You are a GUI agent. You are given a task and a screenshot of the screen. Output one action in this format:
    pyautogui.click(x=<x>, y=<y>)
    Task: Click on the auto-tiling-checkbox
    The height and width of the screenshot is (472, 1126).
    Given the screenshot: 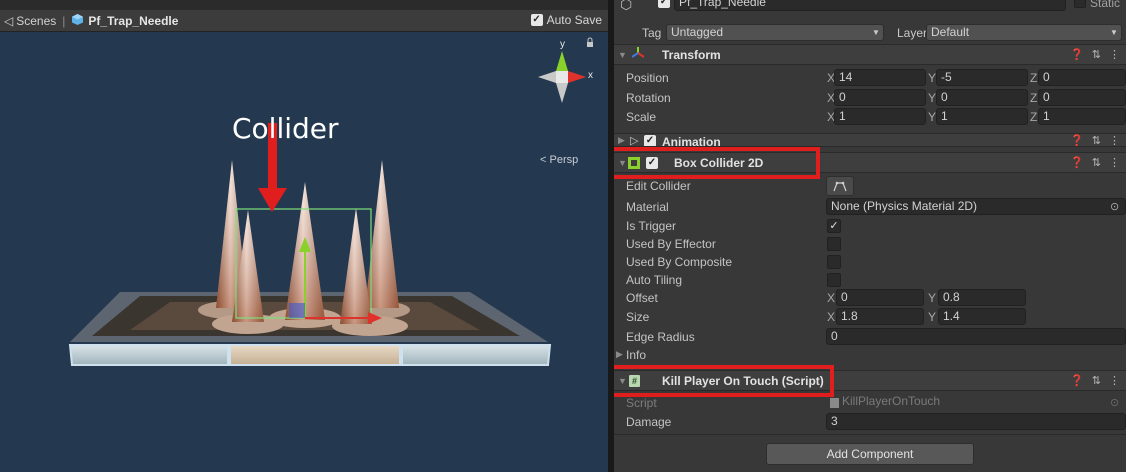 What is the action you would take?
    pyautogui.click(x=834, y=279)
    